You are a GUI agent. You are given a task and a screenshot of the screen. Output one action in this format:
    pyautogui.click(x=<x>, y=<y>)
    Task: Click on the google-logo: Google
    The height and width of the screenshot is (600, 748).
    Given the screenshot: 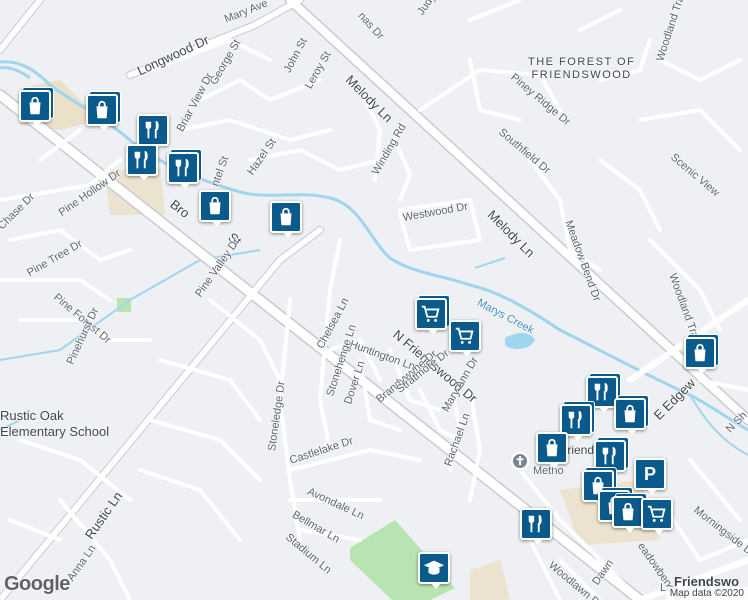 What is the action you would take?
    pyautogui.click(x=37, y=584)
    